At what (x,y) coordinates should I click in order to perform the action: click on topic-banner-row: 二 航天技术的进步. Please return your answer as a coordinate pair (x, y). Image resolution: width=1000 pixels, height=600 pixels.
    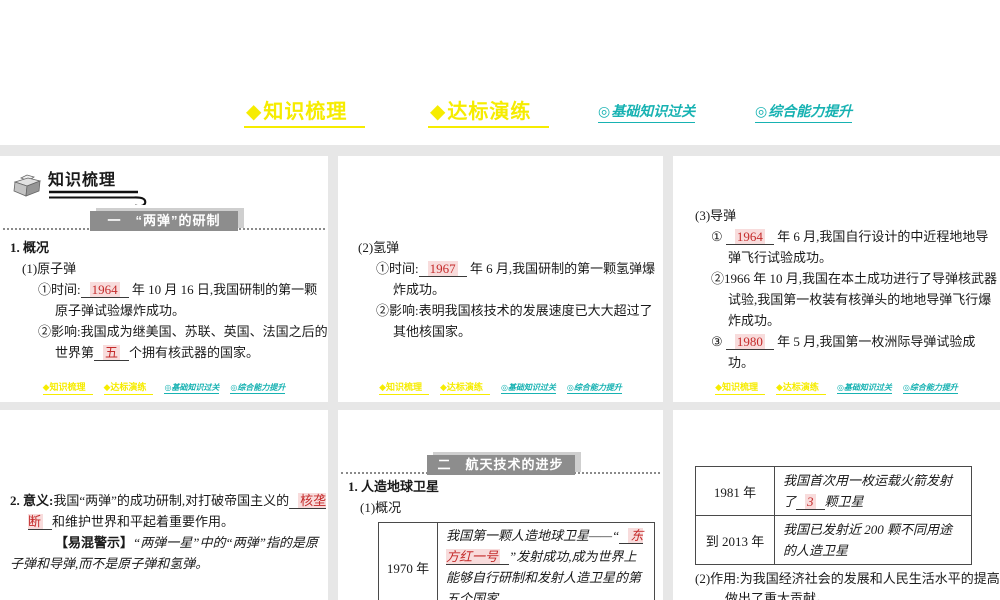
    Looking at the image, I should click on (500, 464).